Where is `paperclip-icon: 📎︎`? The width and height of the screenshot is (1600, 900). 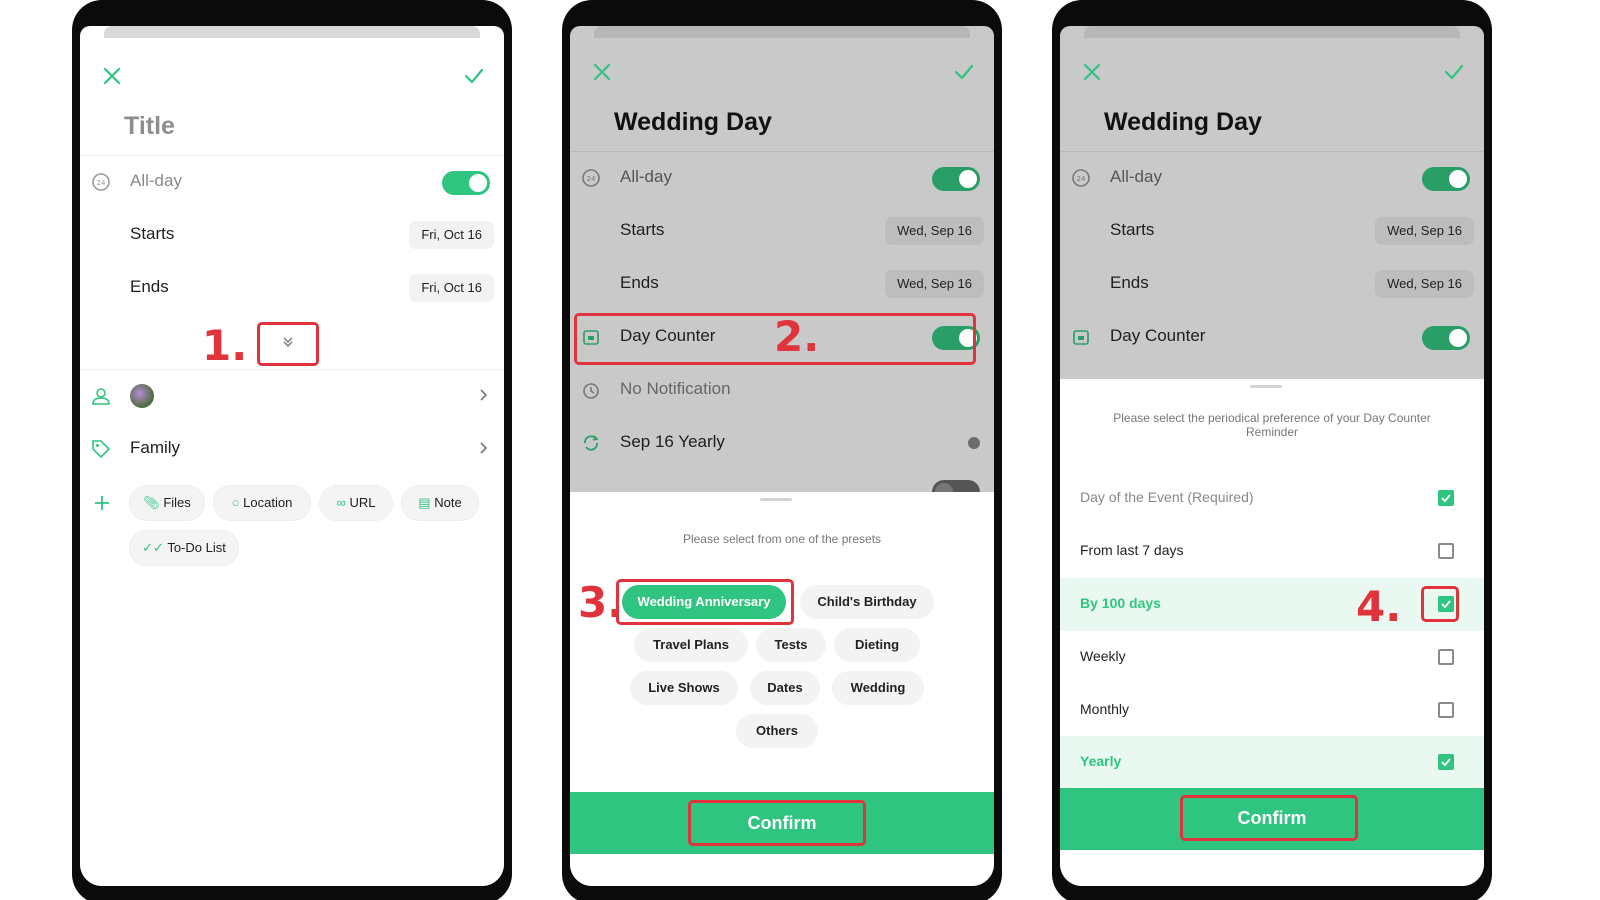
paperclip-icon: 📎︎ is located at coordinates (151, 502).